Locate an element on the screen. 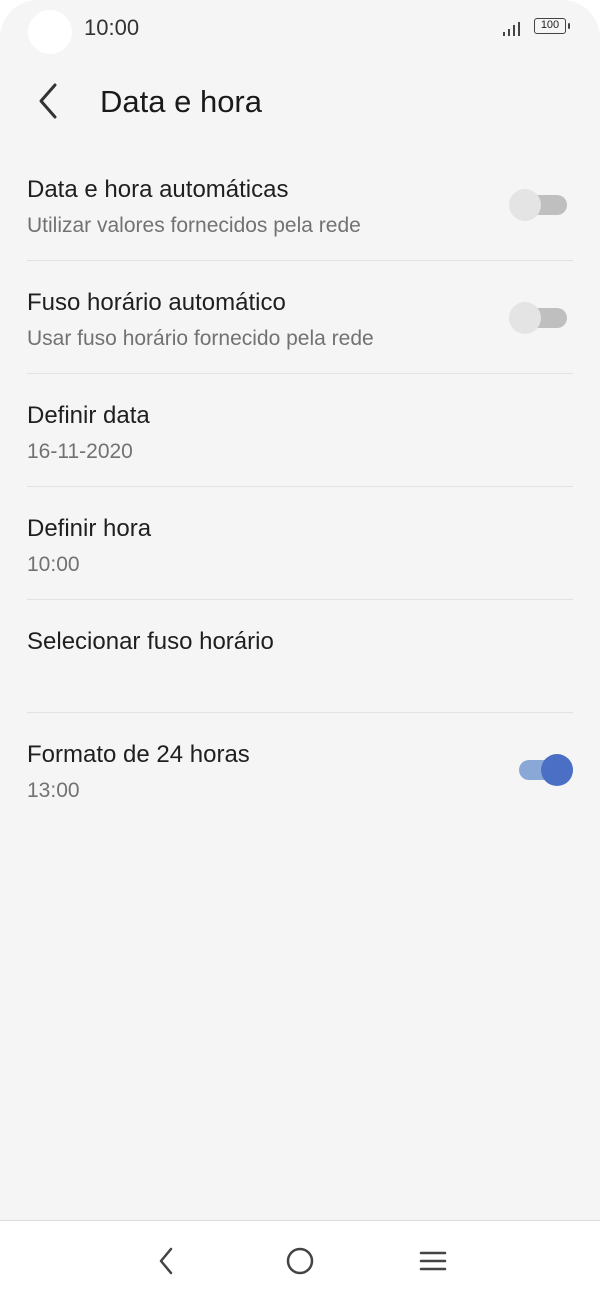  menu-icon is located at coordinates (433, 1261).